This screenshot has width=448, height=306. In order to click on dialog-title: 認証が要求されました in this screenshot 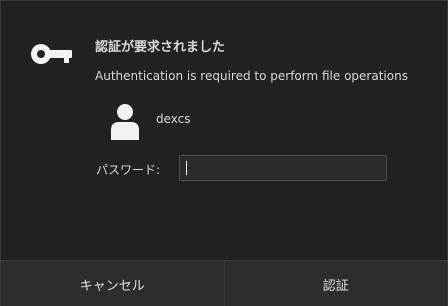, I will do `click(160, 47)`.